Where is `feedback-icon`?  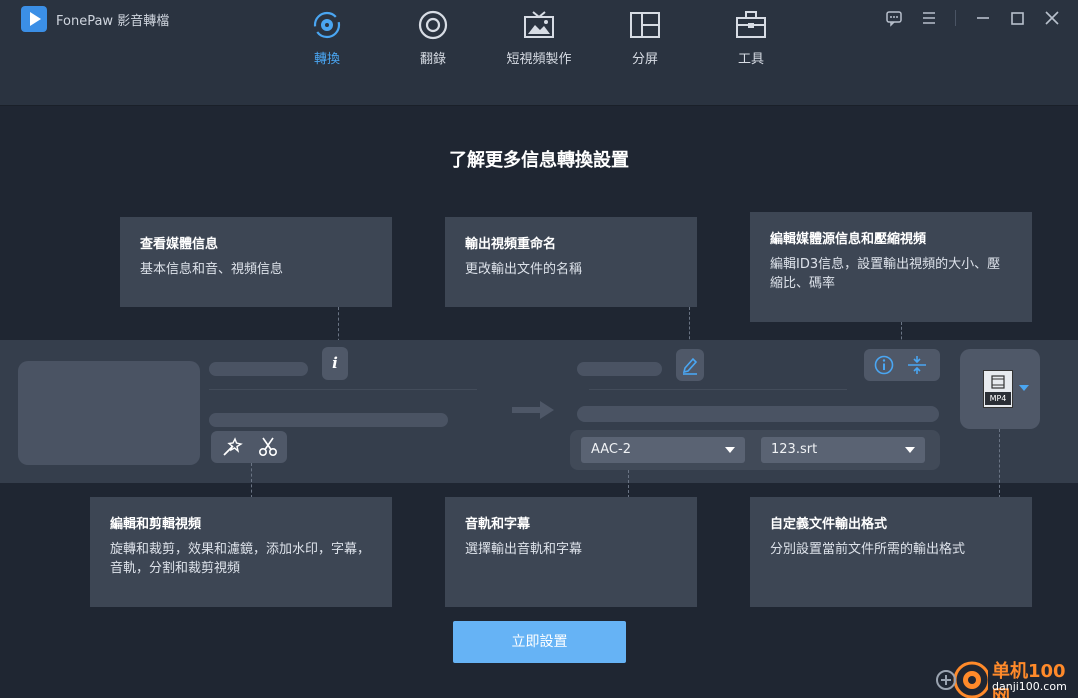
feedback-icon is located at coordinates (894, 18).